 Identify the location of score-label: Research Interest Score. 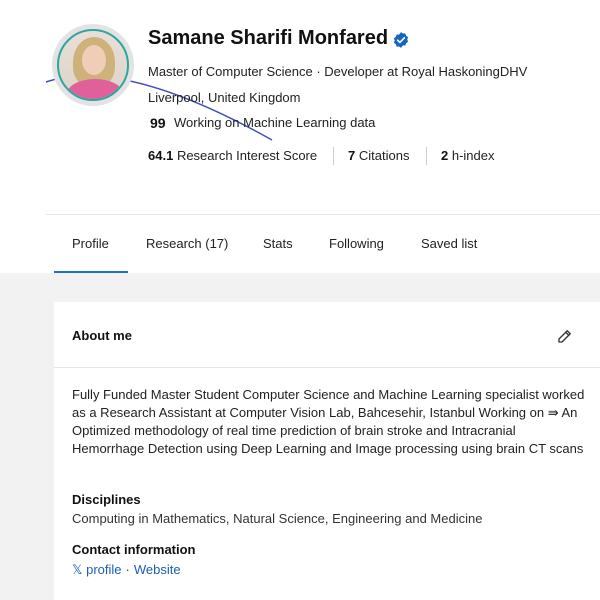
(247, 155).